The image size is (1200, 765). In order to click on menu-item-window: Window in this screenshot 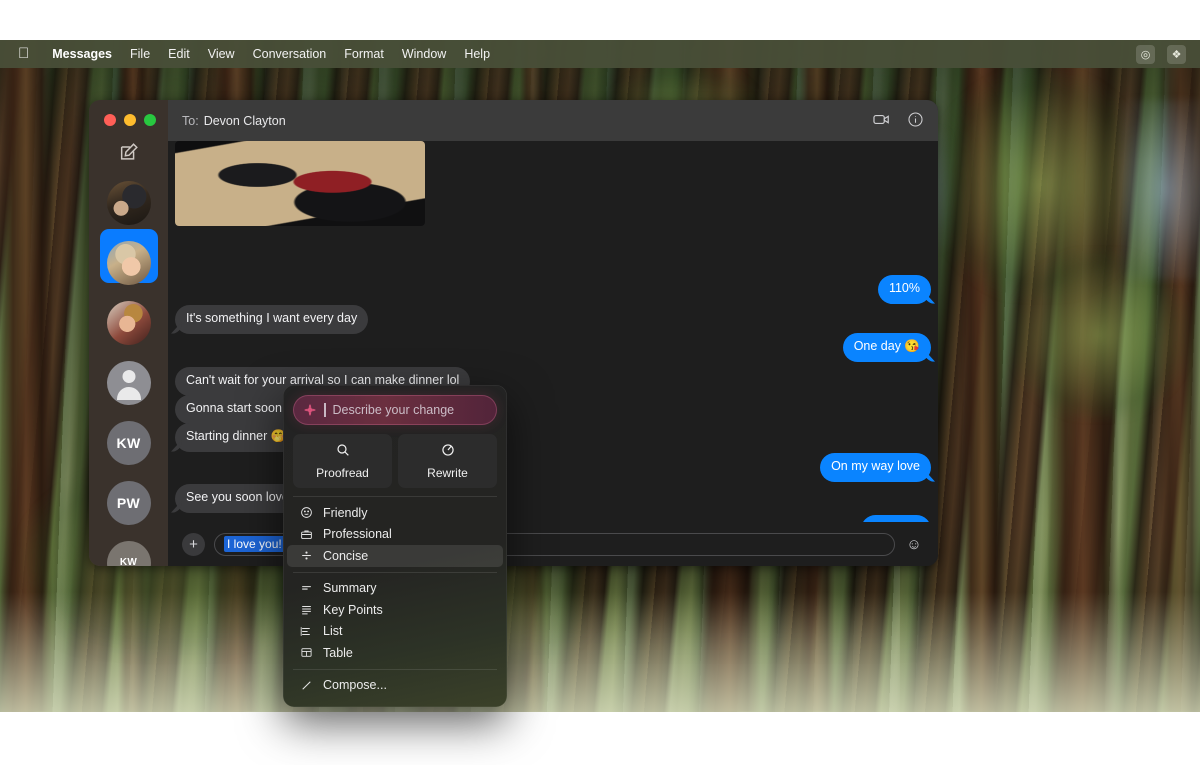, I will do `click(424, 54)`.